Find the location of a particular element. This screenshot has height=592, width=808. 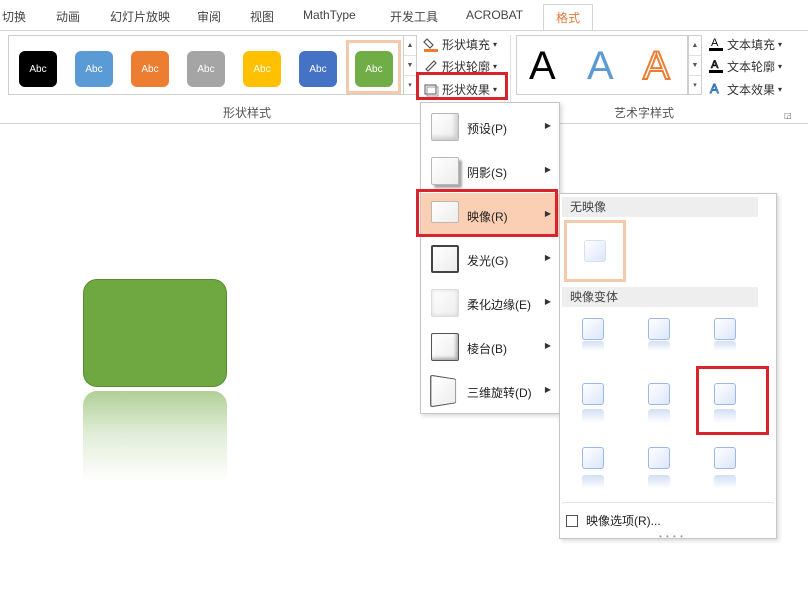

no-reflection-thumb is located at coordinates (595, 251).